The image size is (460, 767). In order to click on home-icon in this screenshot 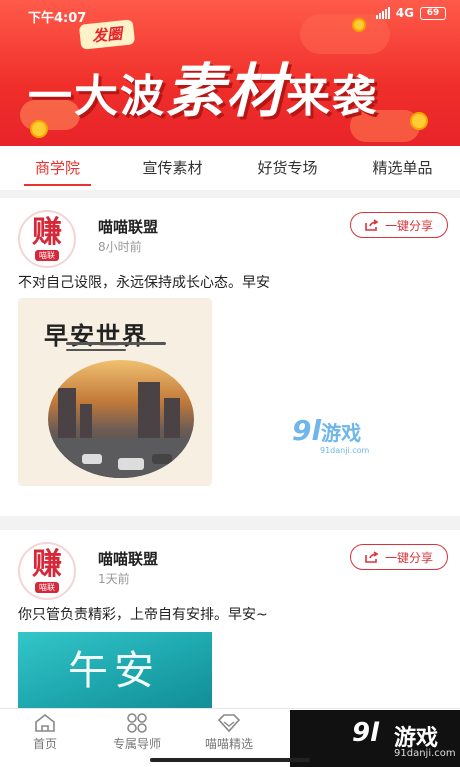, I will do `click(45, 722)`.